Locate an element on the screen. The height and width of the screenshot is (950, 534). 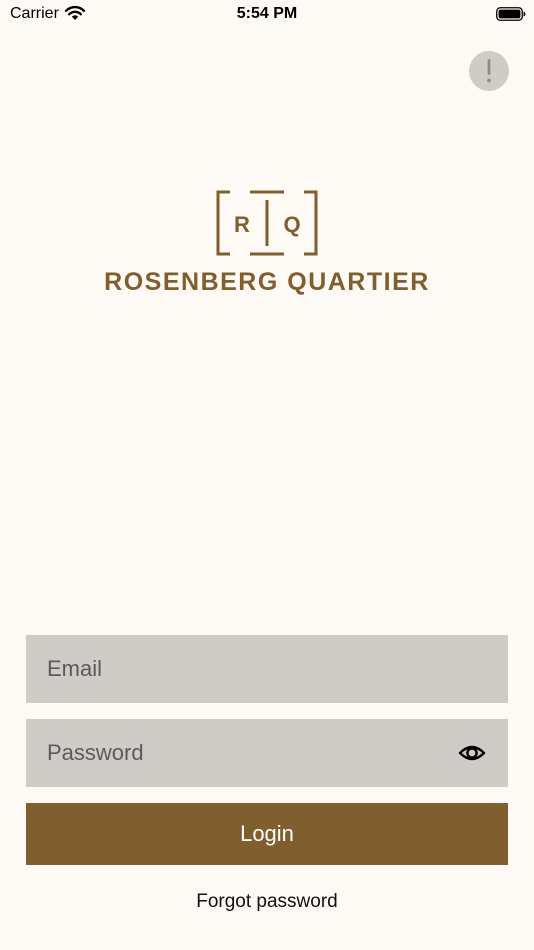
eye-icon is located at coordinates (472, 753).